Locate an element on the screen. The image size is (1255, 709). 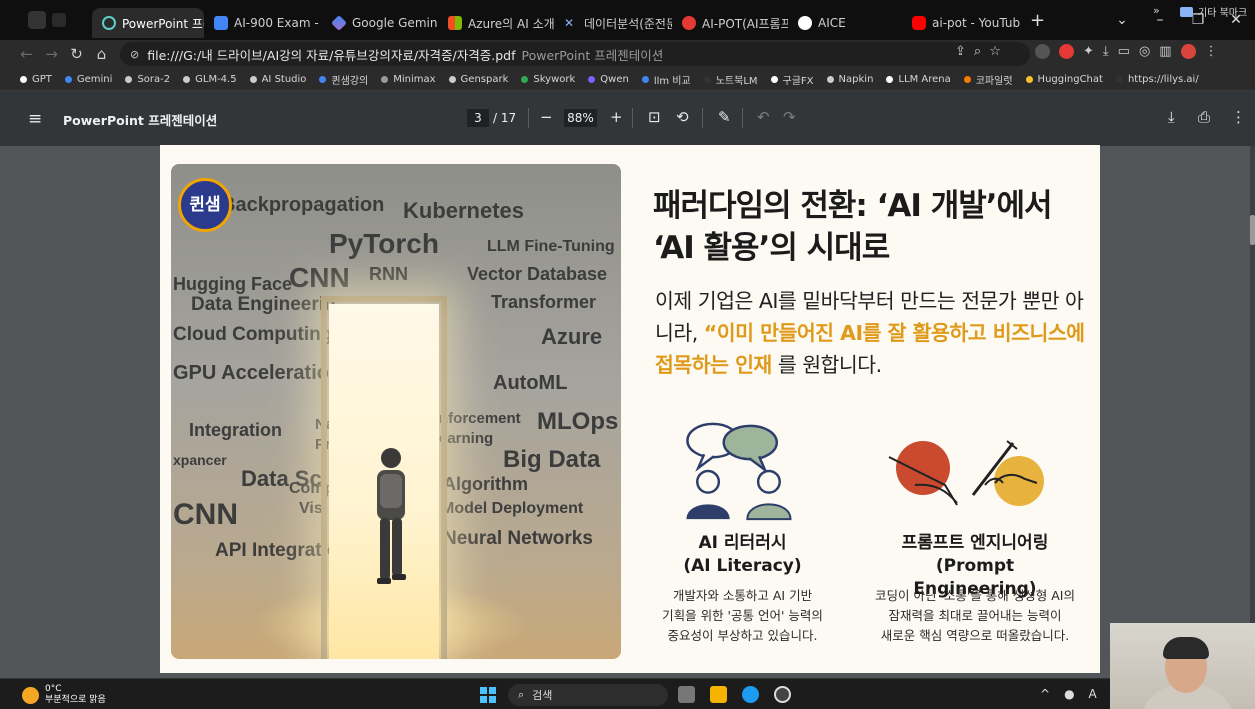
windows-taskbar: 0°C 부분적으로 맑음 ⌕ 검색 ^ ● A is located at coordinates (627, 693).